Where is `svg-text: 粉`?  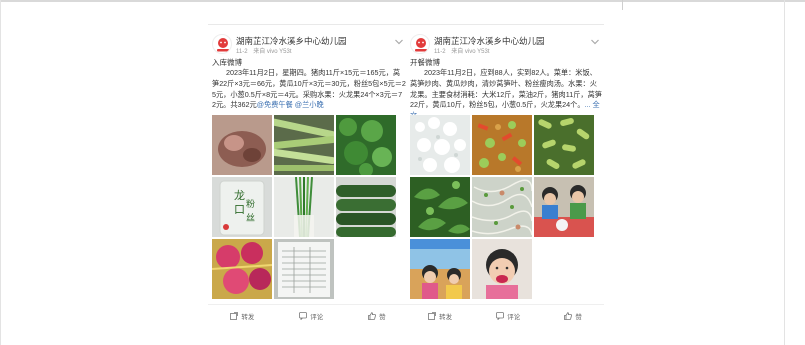
svg-text: 粉 is located at coordinates (250, 204).